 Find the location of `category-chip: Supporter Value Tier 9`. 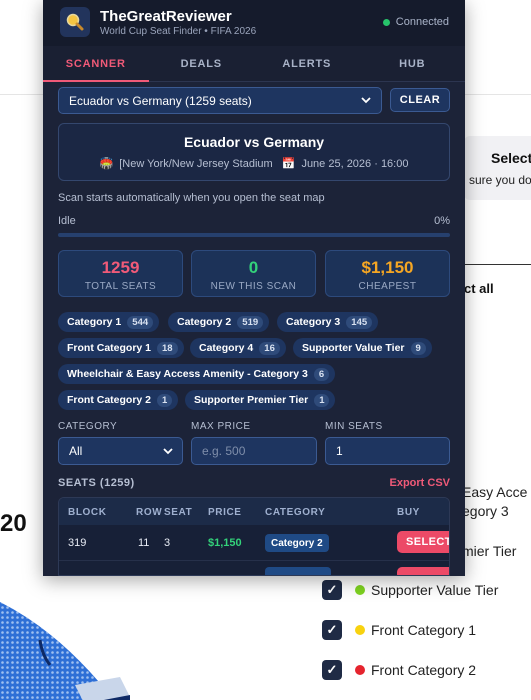

category-chip: Supporter Value Tier 9 is located at coordinates (362, 348).